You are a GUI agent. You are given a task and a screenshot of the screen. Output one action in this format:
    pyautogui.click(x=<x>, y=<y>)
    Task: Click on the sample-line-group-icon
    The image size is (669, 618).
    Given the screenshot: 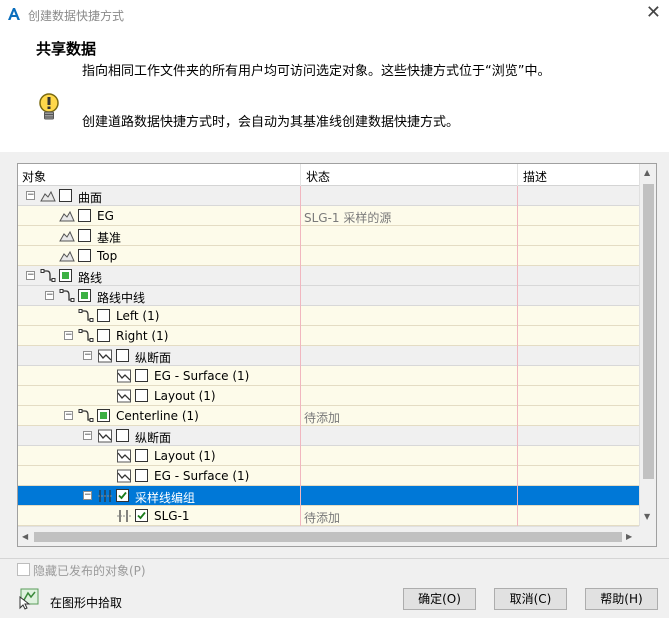 What is the action you would take?
    pyautogui.click(x=105, y=496)
    